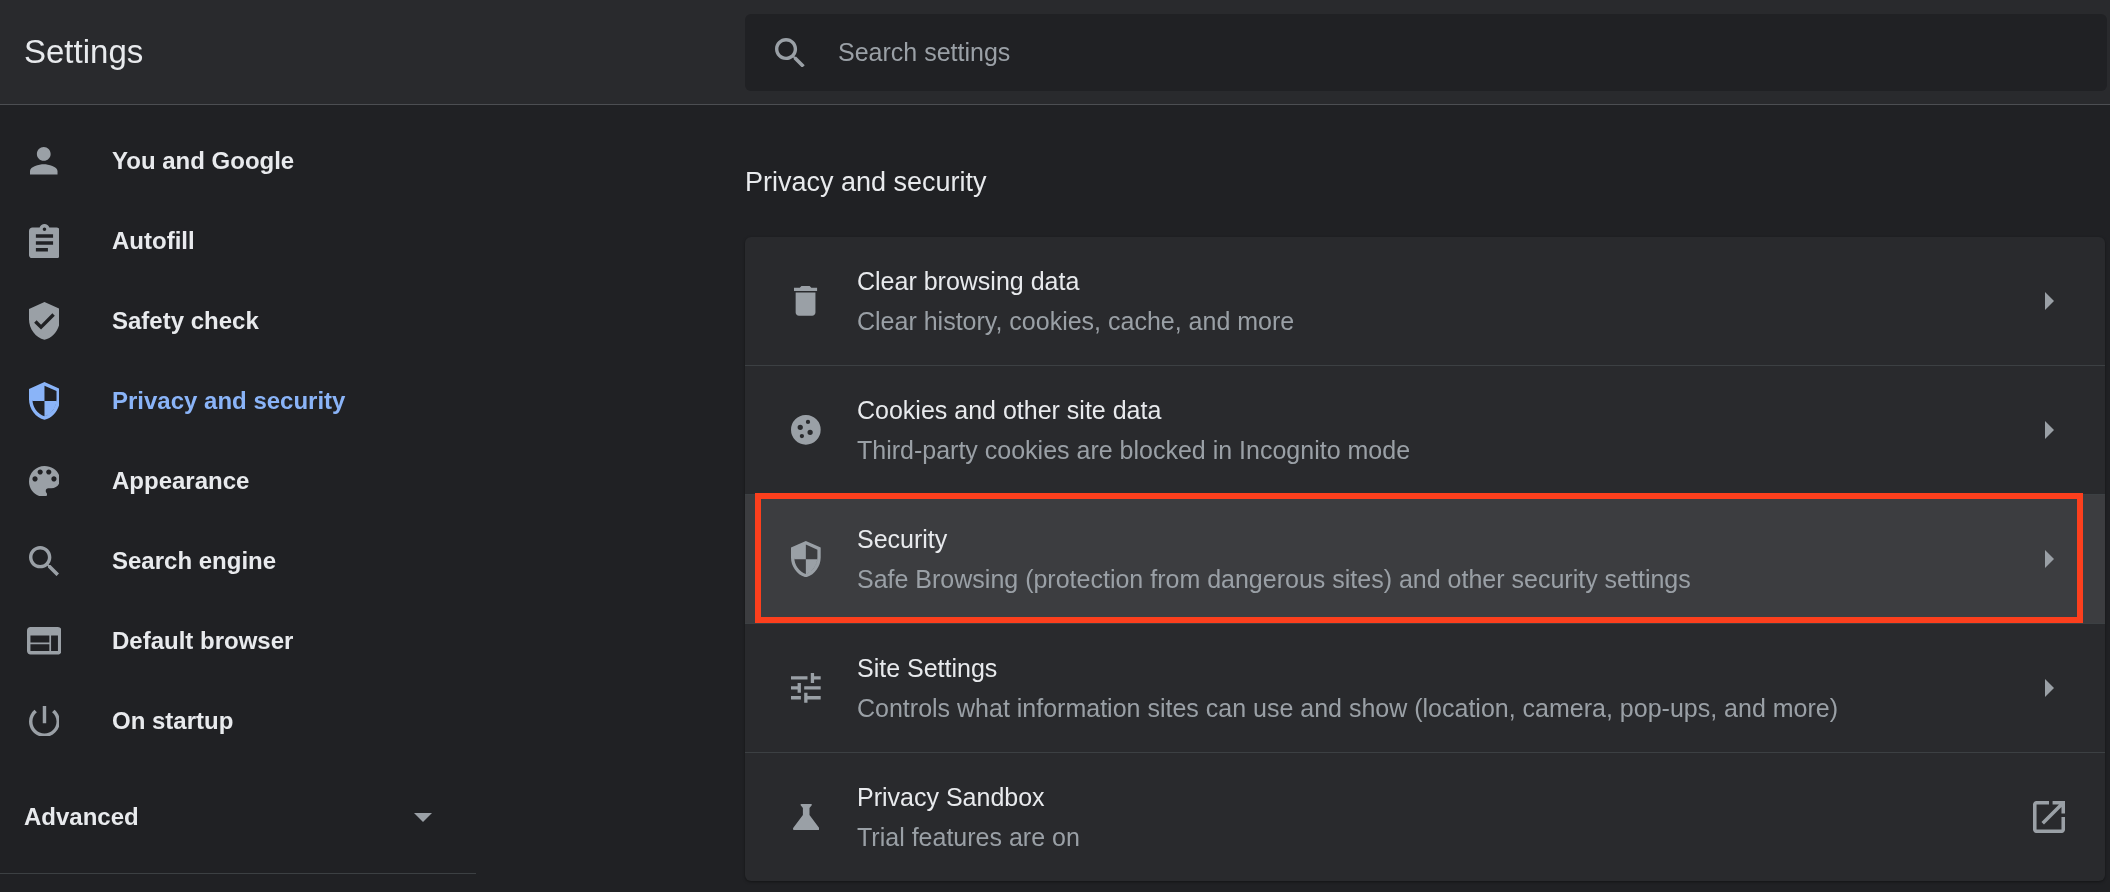  What do you see at coordinates (951, 797) in the screenshot?
I see `row-title: Privacy Sandbox` at bounding box center [951, 797].